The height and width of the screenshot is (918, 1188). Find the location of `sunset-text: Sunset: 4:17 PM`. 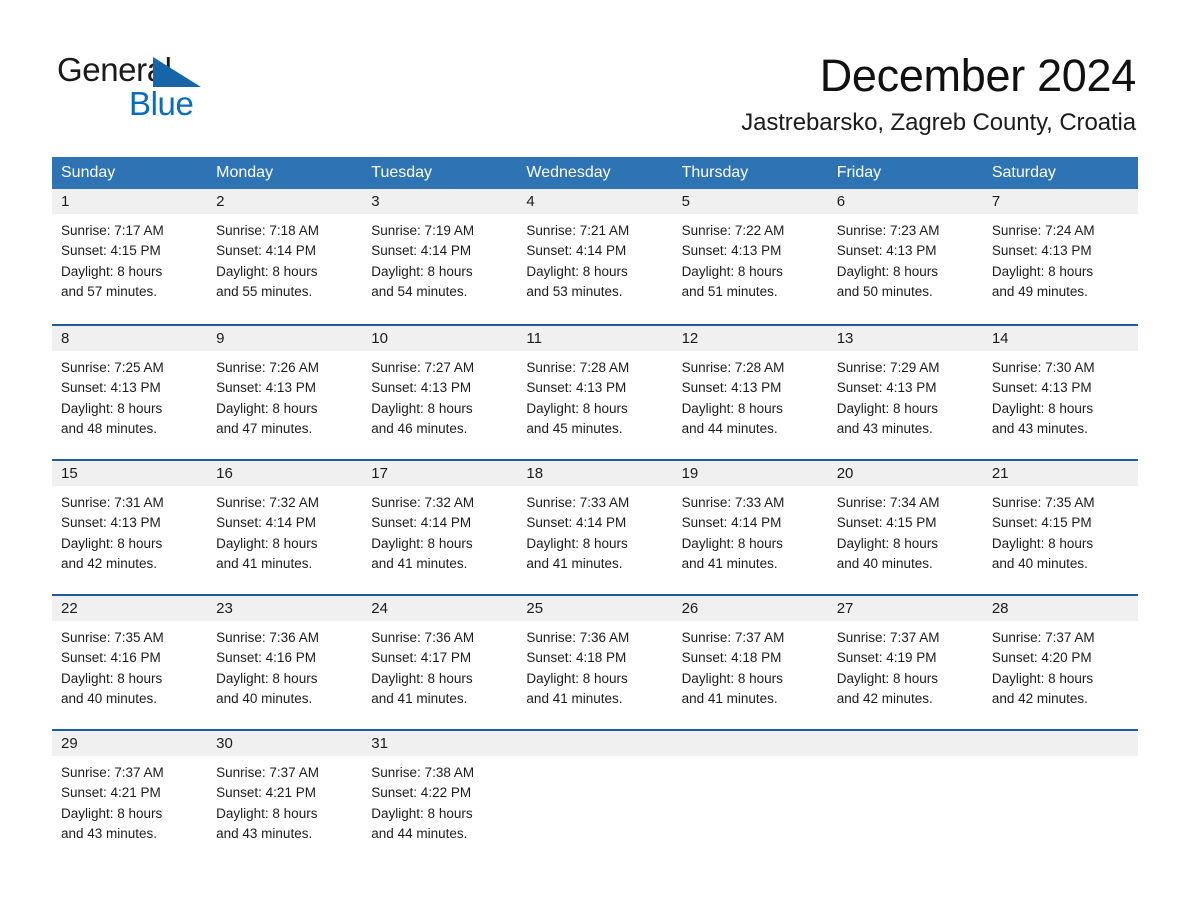

sunset-text: Sunset: 4:17 PM is located at coordinates (421, 658).